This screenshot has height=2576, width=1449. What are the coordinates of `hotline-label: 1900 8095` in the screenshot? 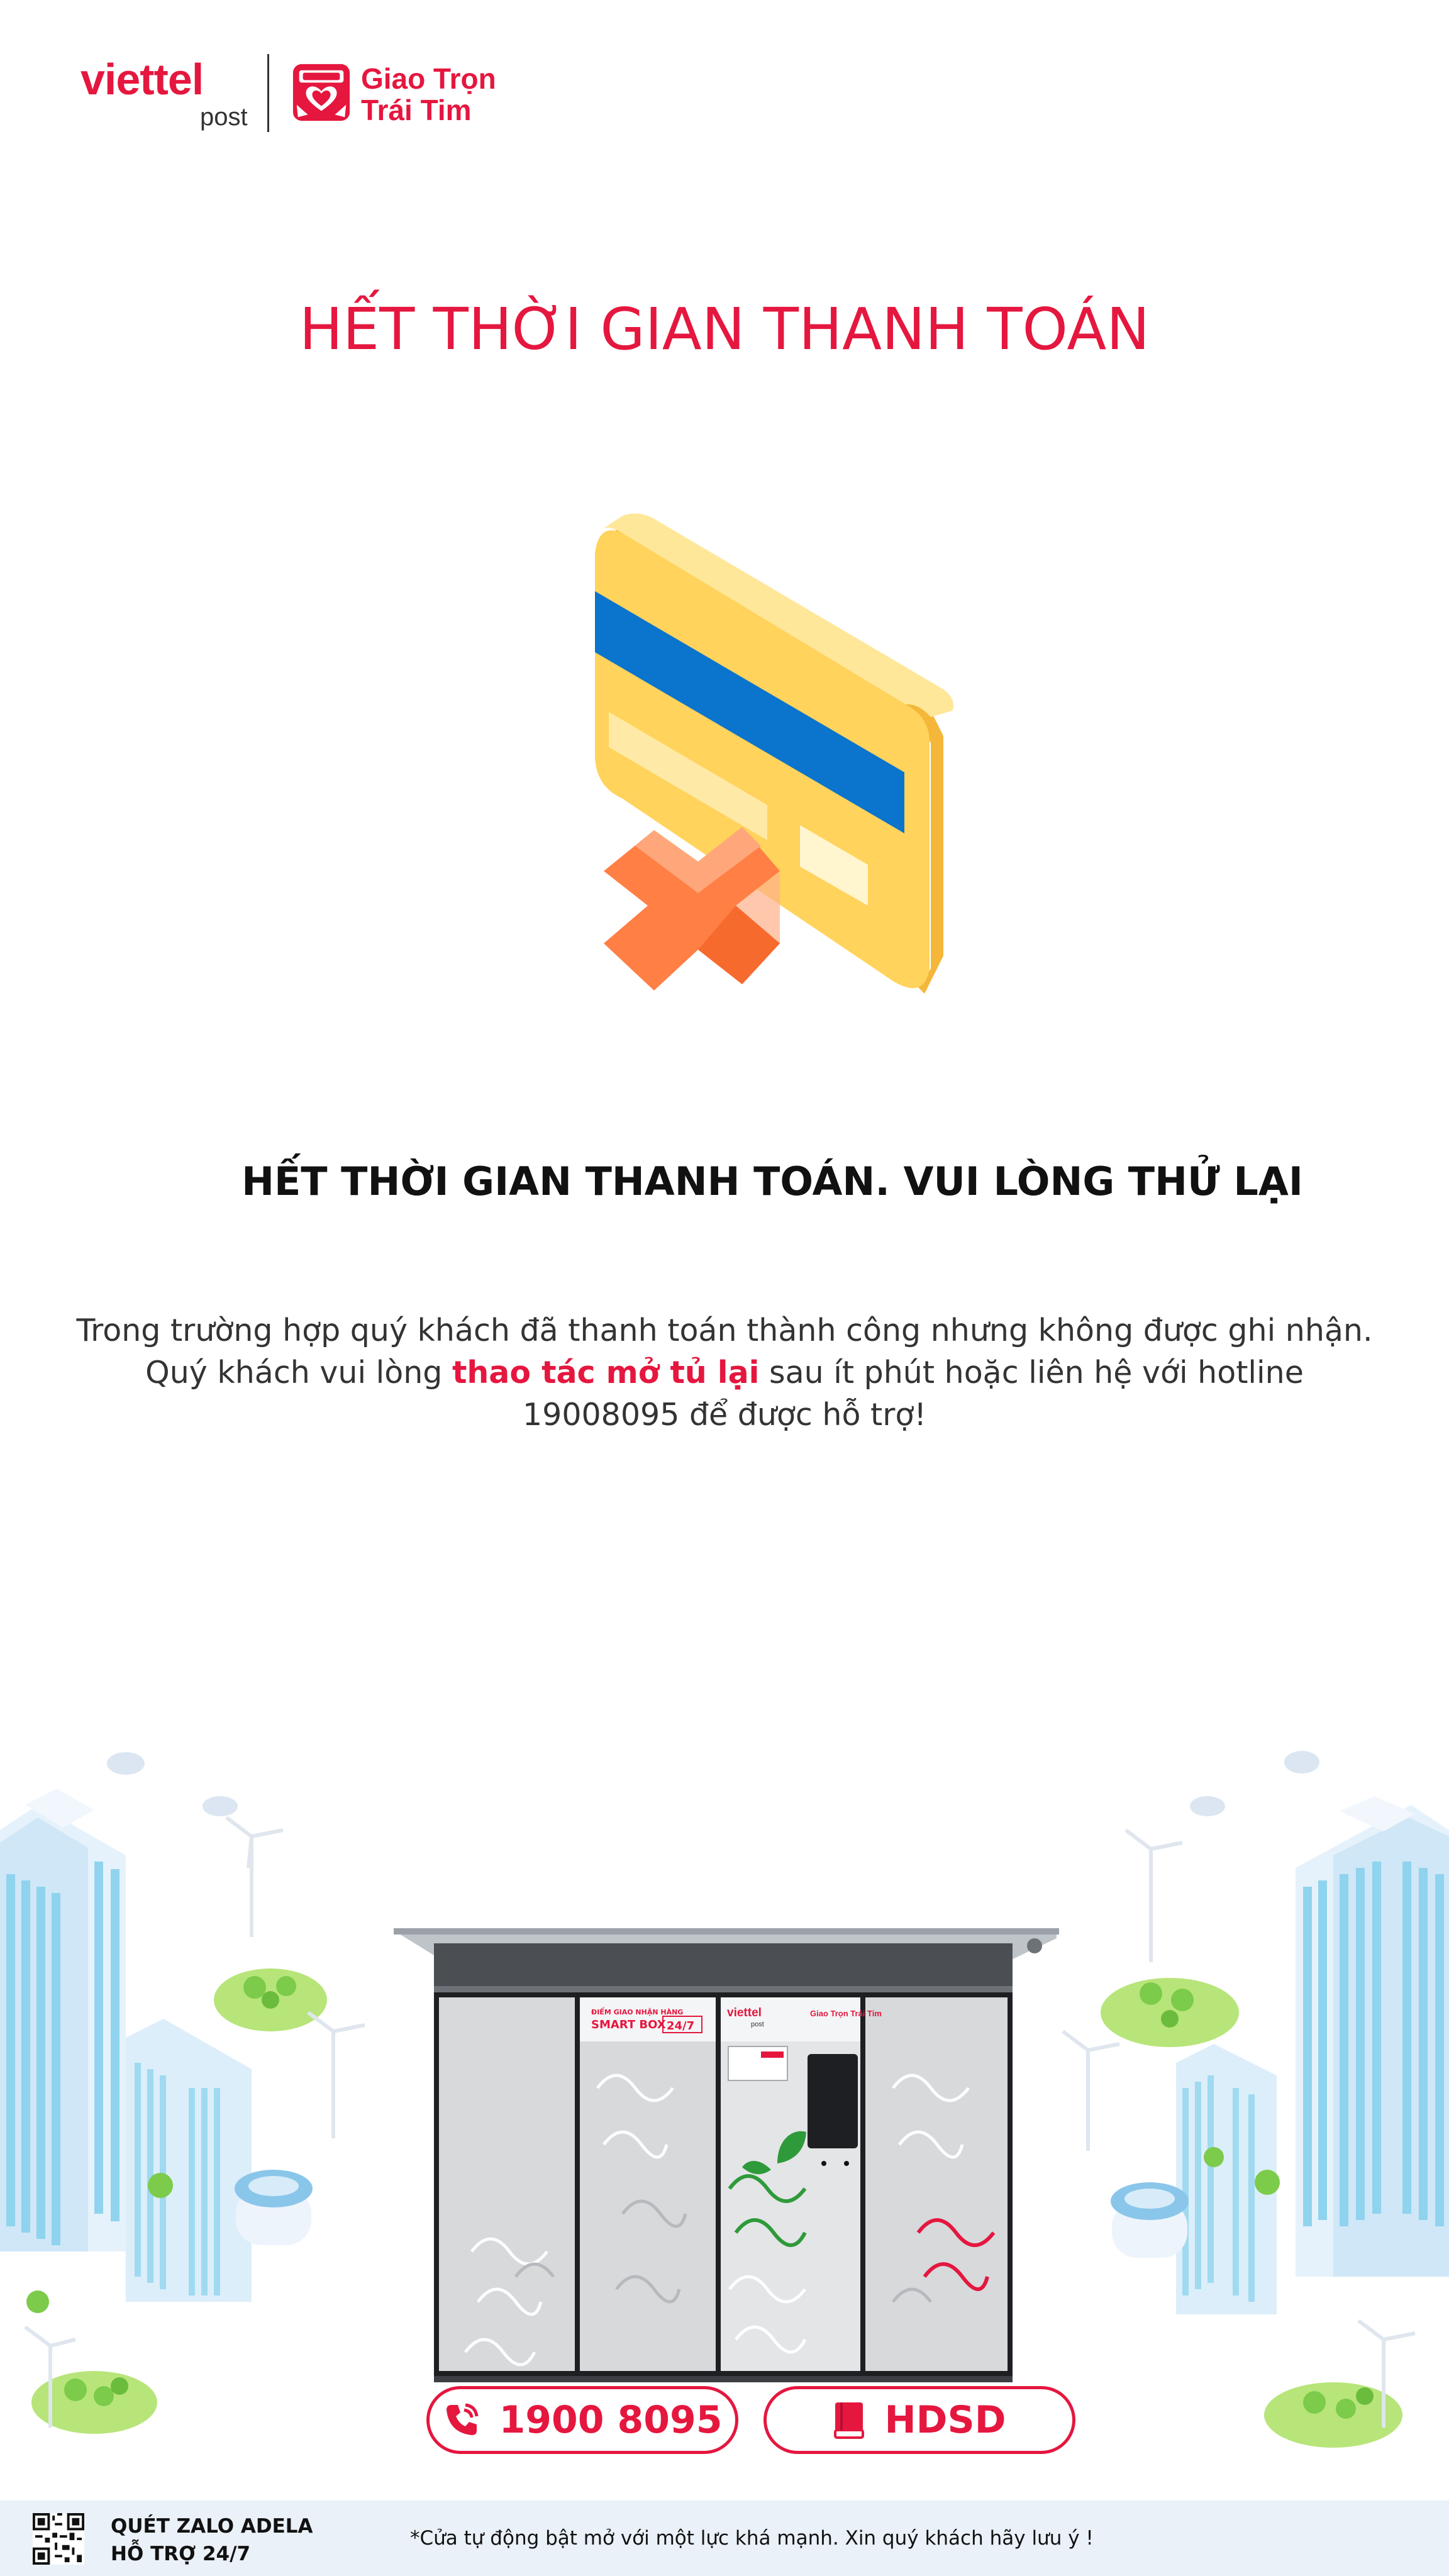 It's located at (611, 2420).